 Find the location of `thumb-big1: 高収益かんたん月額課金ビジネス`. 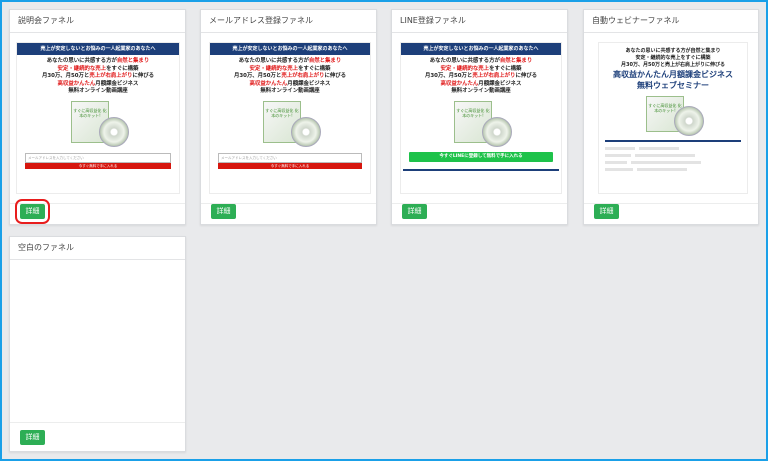

thumb-big1: 高収益かんたん月額課金ビジネス is located at coordinates (673, 74).